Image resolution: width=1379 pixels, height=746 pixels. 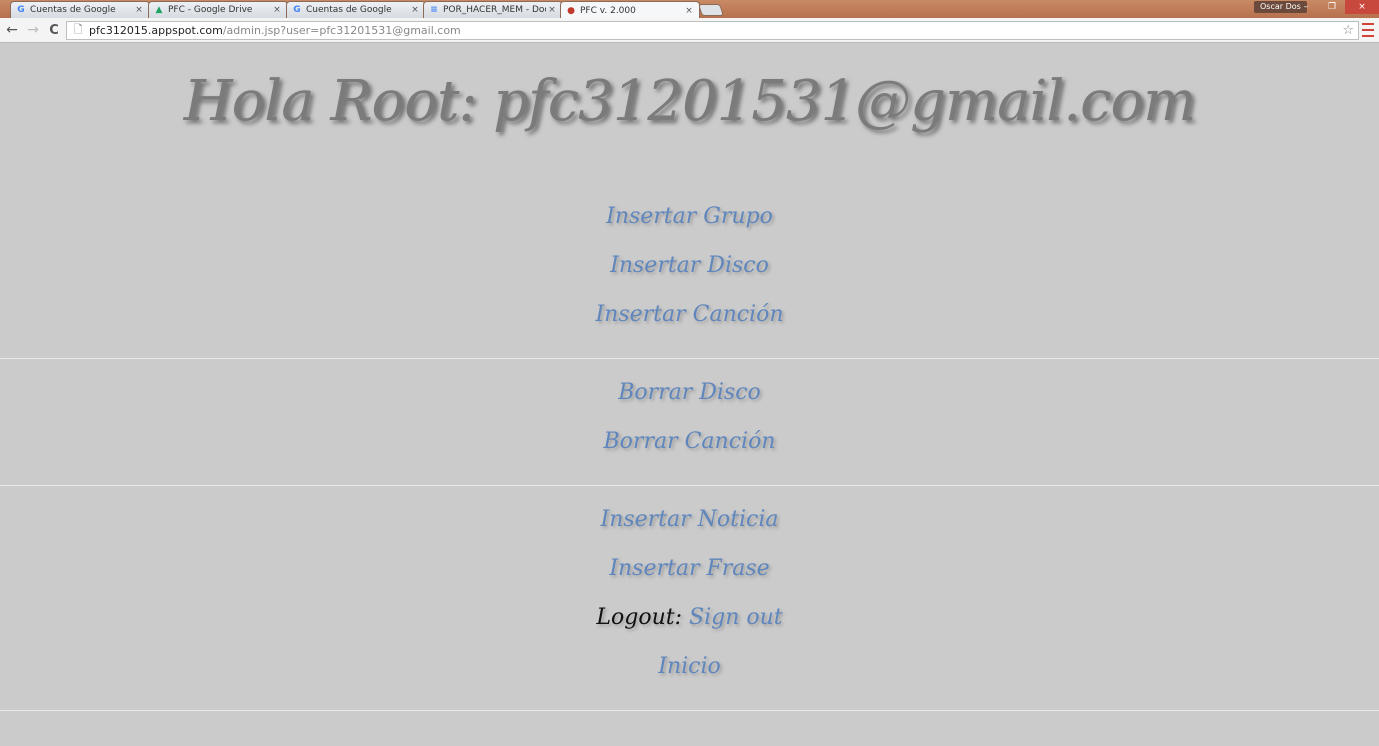 I want to click on insertar-noticia-link: Insertar Noticia, so click(x=689, y=519).